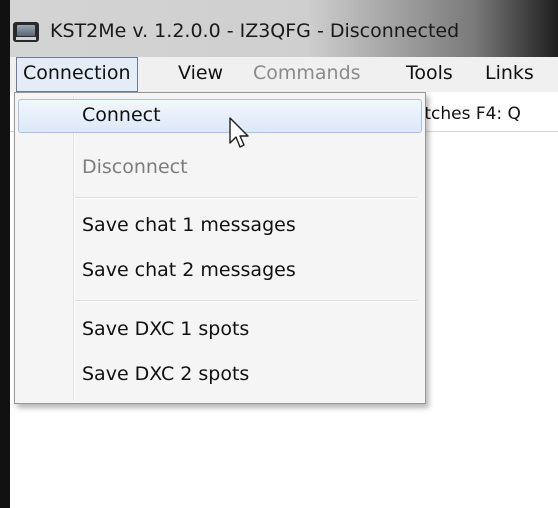 The height and width of the screenshot is (508, 558). I want to click on menu-item-save-dxc-1: Save DXC 1 spots, so click(220, 329).